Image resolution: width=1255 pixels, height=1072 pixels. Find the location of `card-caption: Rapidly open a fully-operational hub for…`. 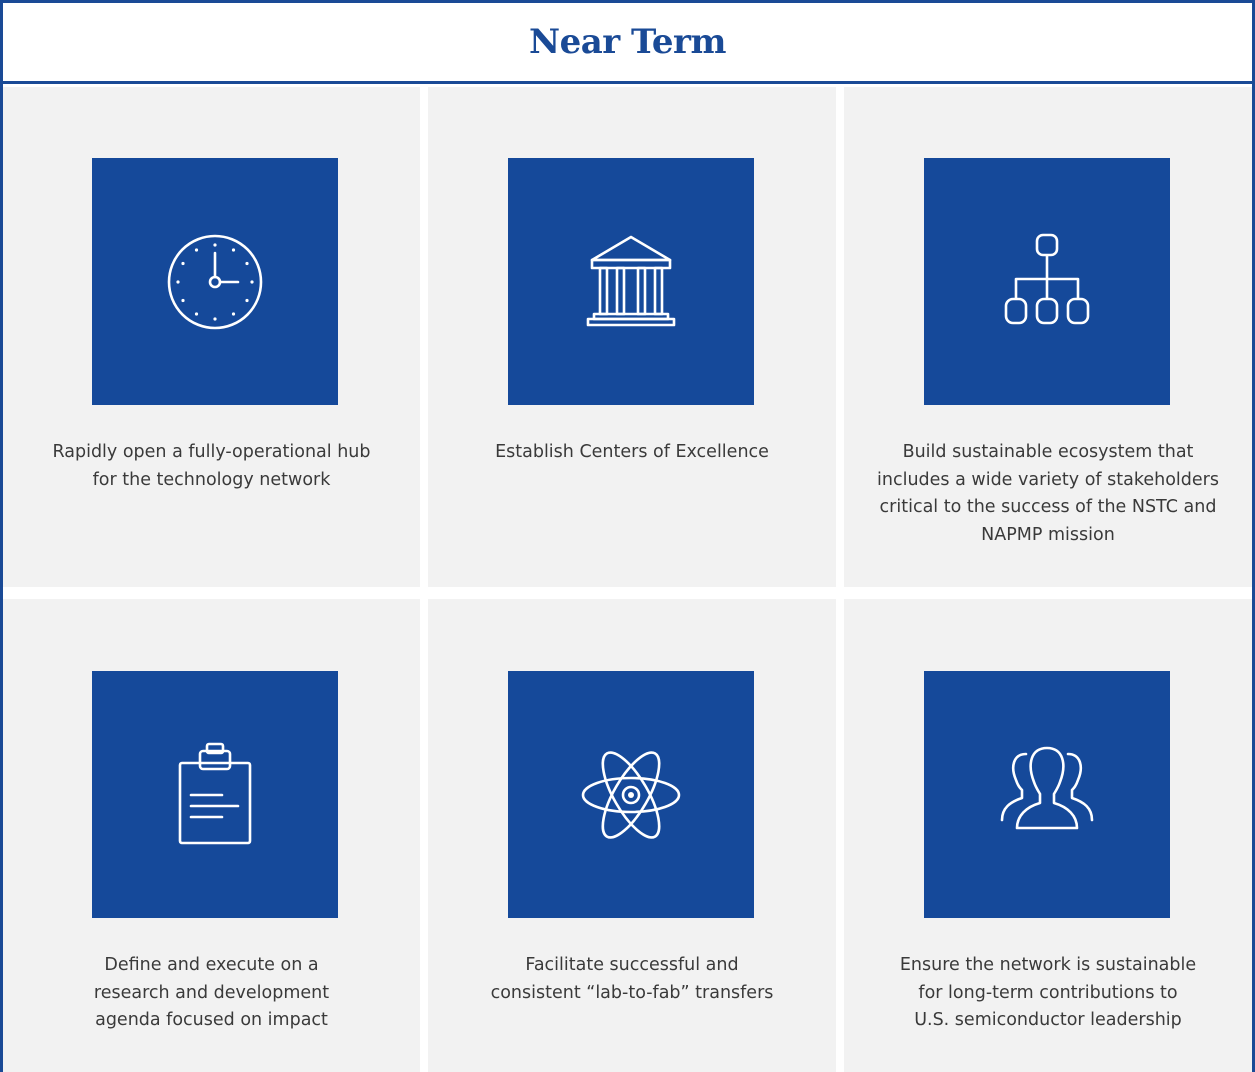

card-caption: Rapidly open a fully-operational hub for… is located at coordinates (211, 466).